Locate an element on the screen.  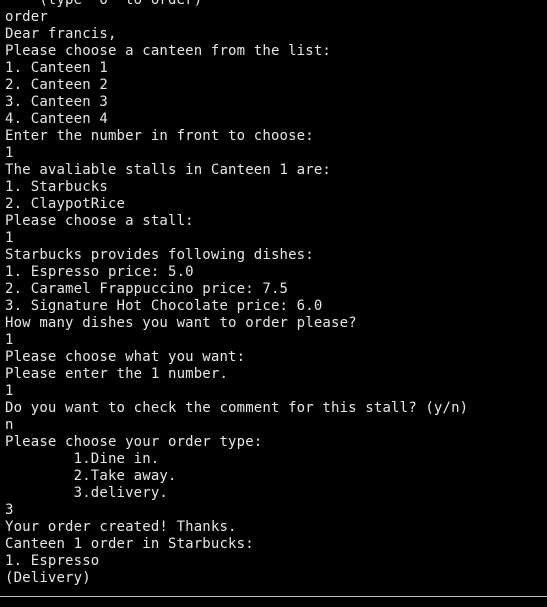
terminal-line: 3. Signature Hot Chocolate price: 6.0 is located at coordinates (164, 306).